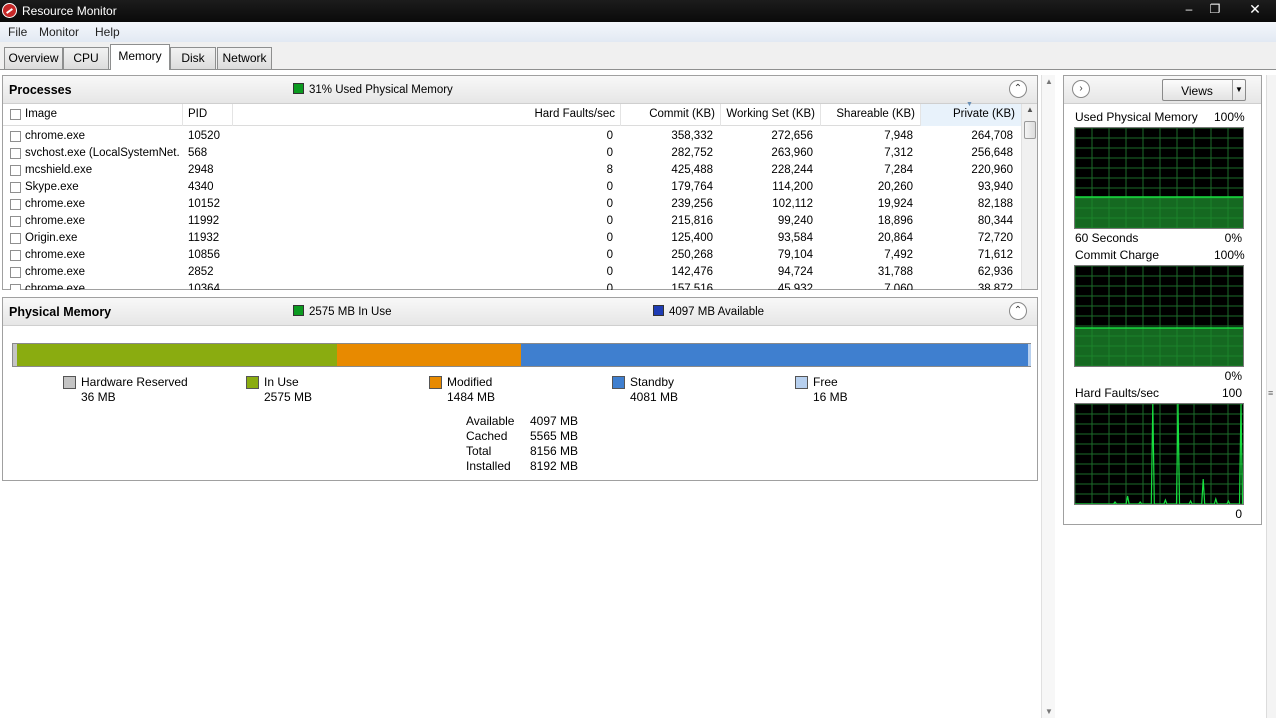  I want to click on processes-header: Processes 31% Used Physical Memory ⌃, so click(520, 90).